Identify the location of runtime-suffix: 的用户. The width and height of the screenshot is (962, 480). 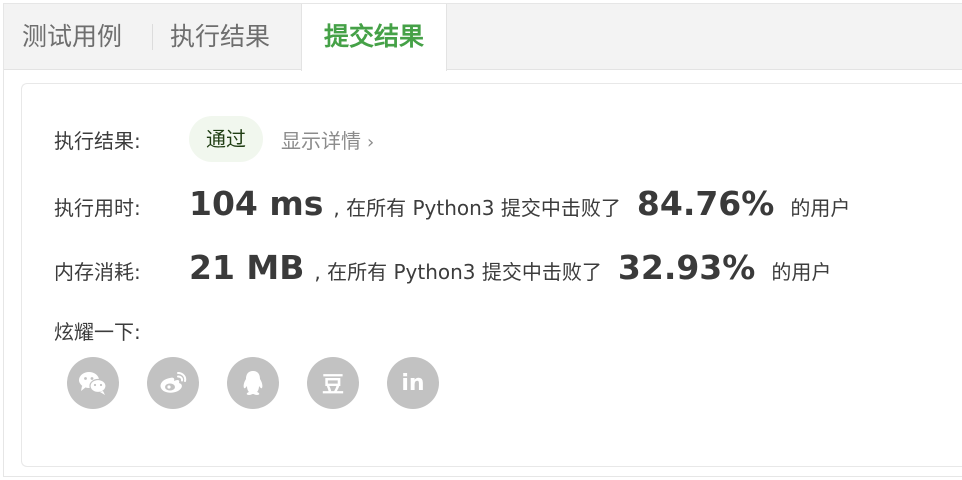
(820, 208).